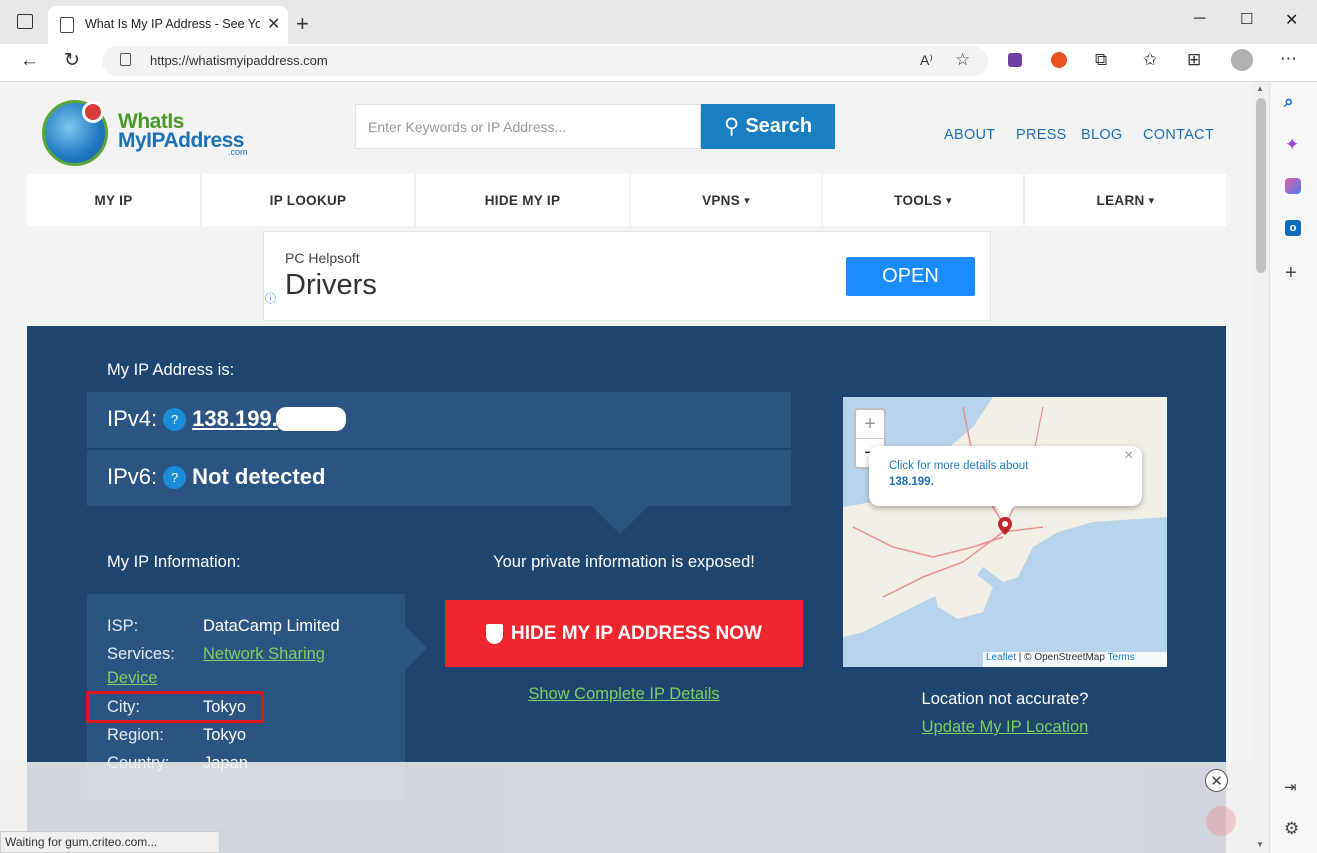  What do you see at coordinates (270, 298) in the screenshot?
I see `ad-info-icon: ⓘ` at bounding box center [270, 298].